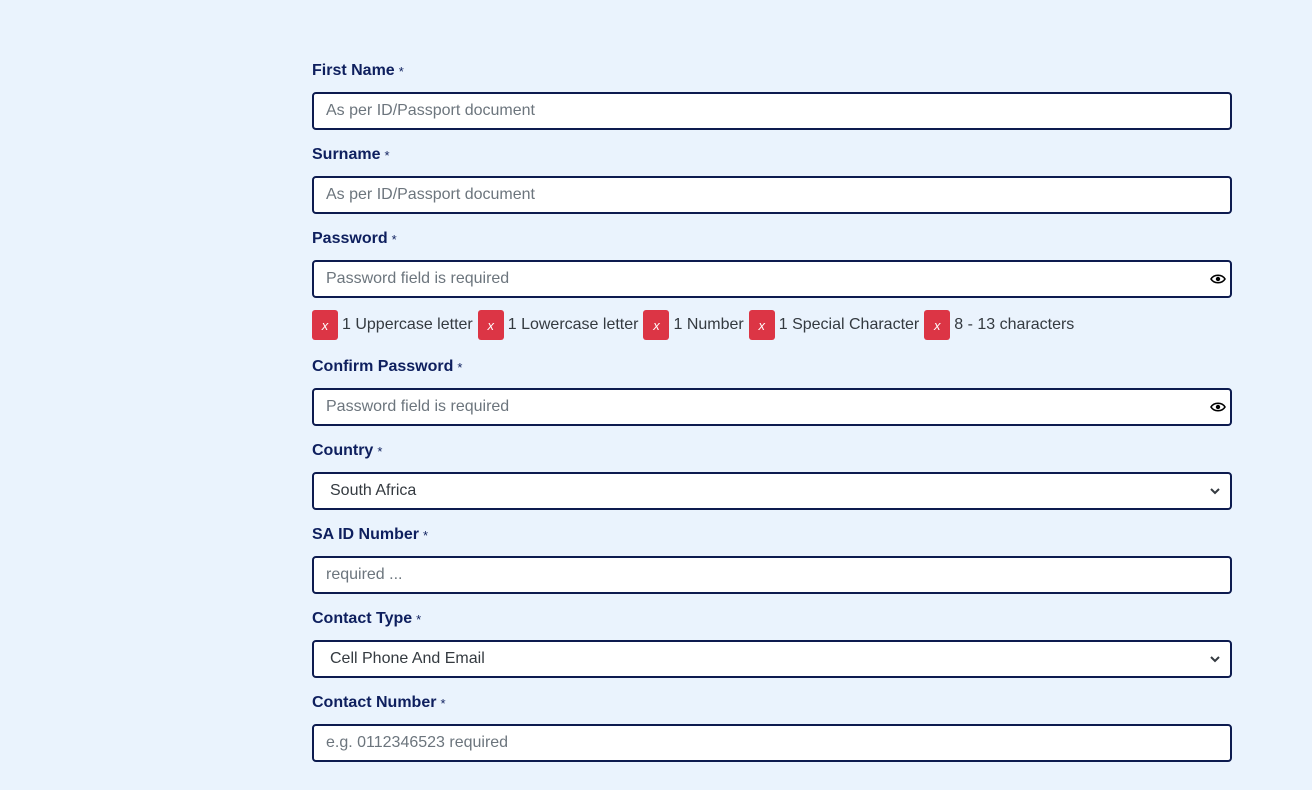  I want to click on confirm-password-label-text: Confirm Password, so click(383, 366).